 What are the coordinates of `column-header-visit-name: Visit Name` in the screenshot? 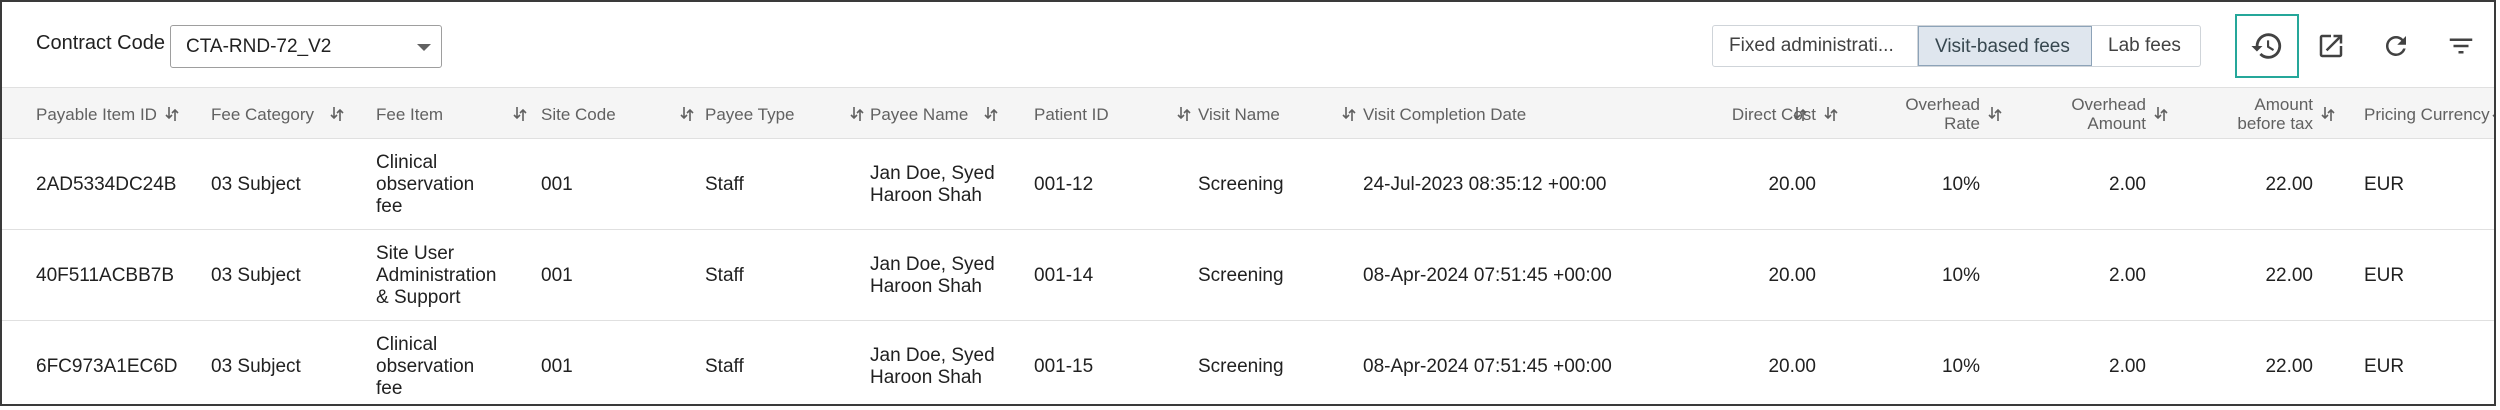 It's located at (1277, 114).